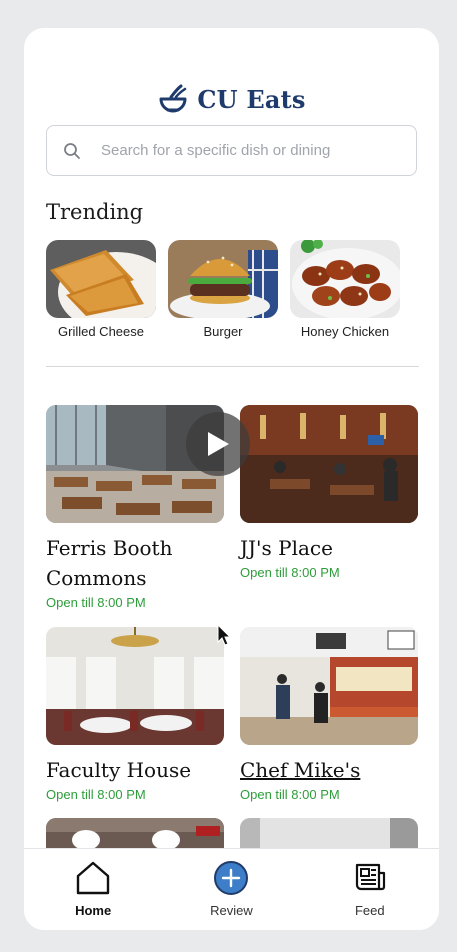 The image size is (457, 952). What do you see at coordinates (345, 279) in the screenshot?
I see `honey-chicken-image` at bounding box center [345, 279].